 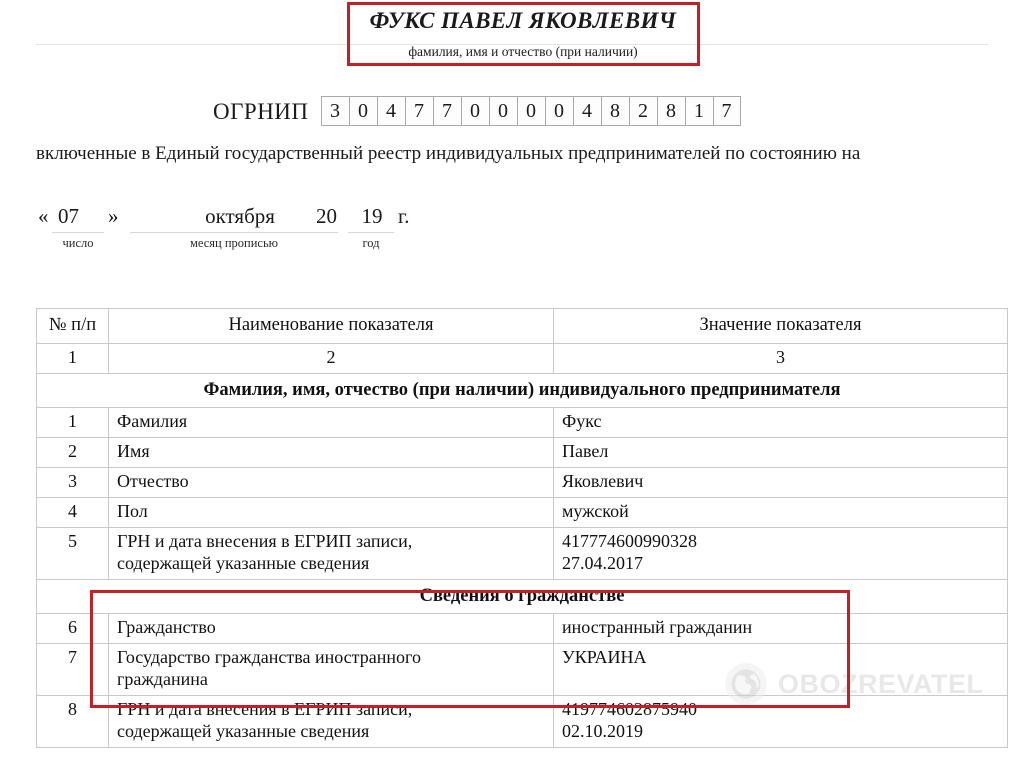 What do you see at coordinates (780, 512) in the screenshot?
I see `row-indicator-value: мужской` at bounding box center [780, 512].